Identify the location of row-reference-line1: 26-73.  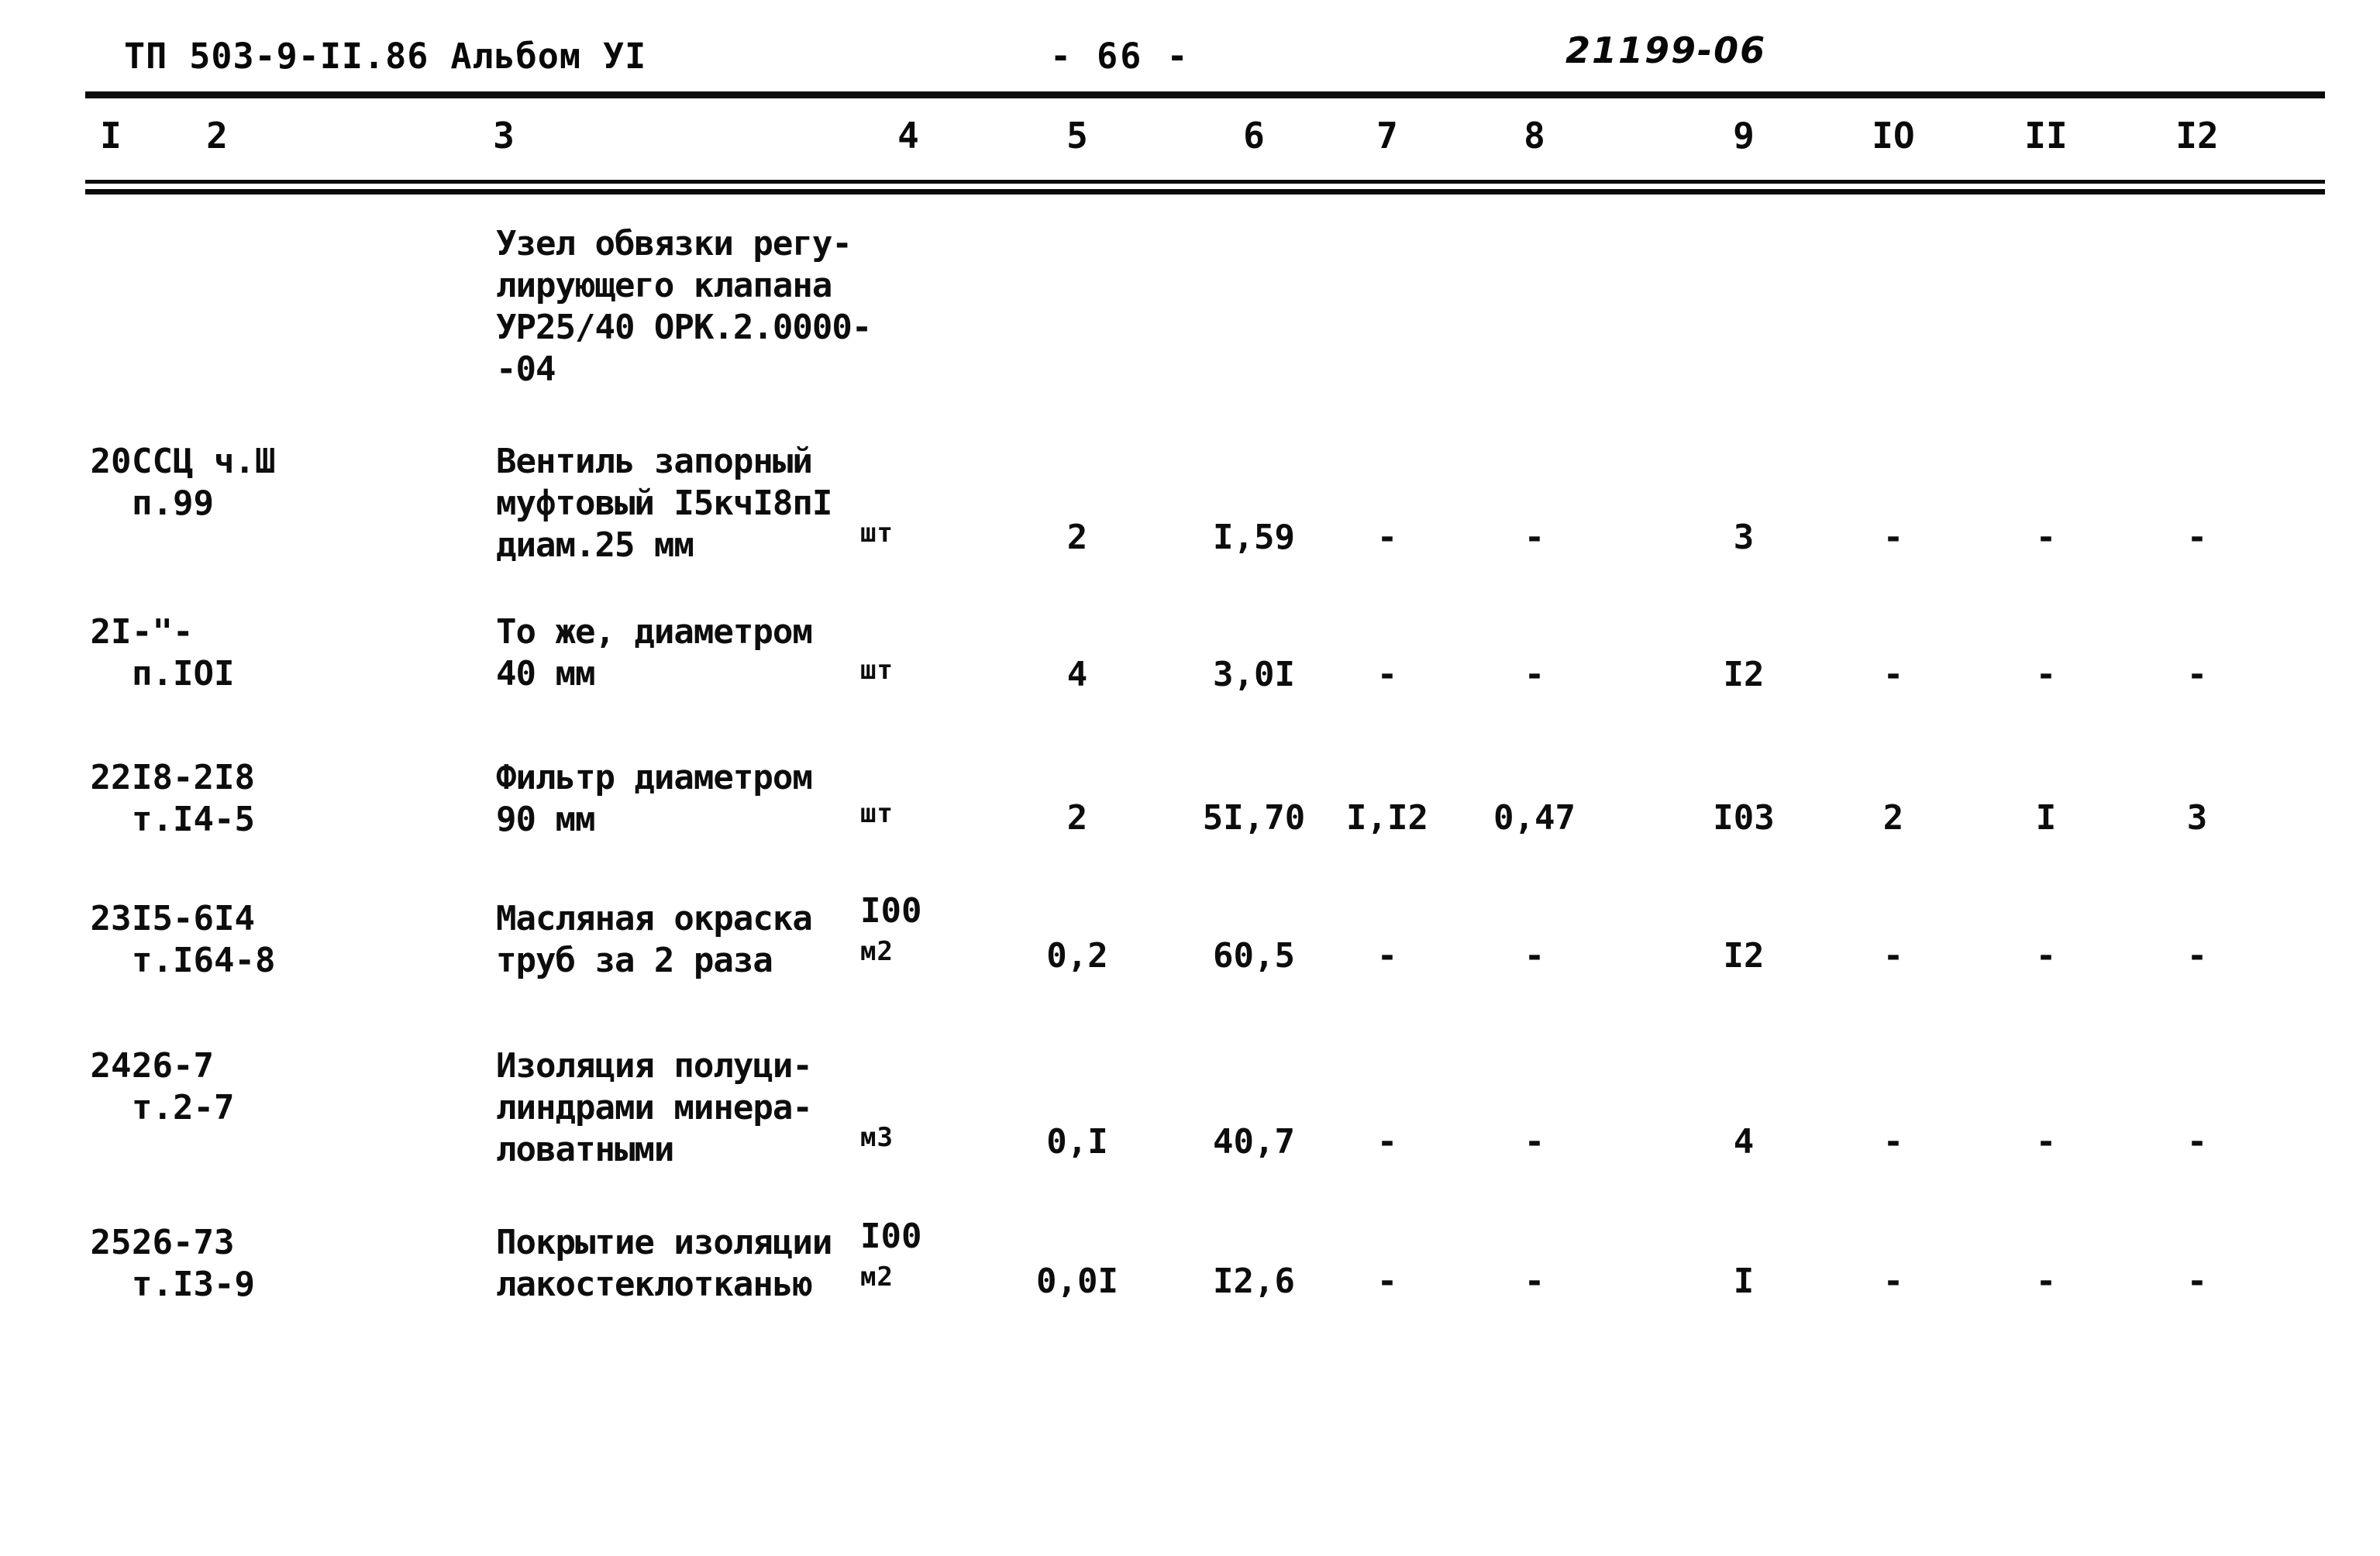
(184, 1243).